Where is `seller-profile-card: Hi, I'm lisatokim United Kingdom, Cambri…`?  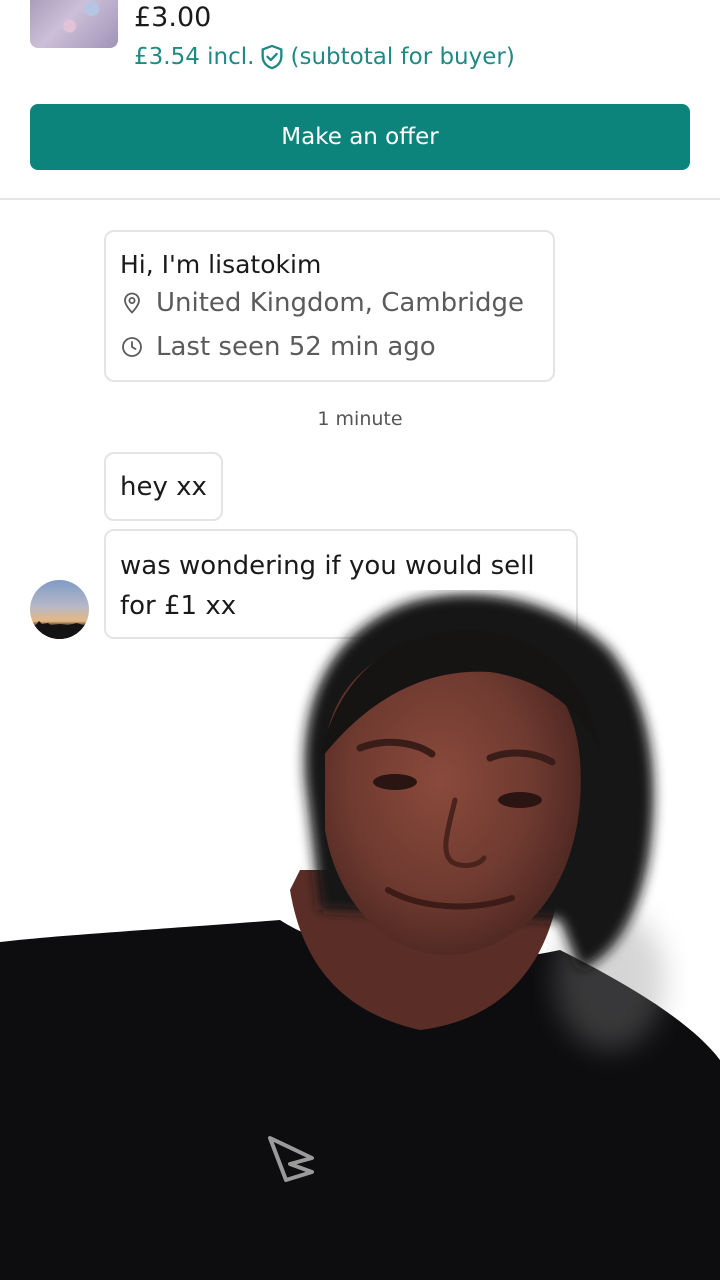
seller-profile-card: Hi, I'm lisatokim United Kingdom, Cambri… is located at coordinates (329, 306).